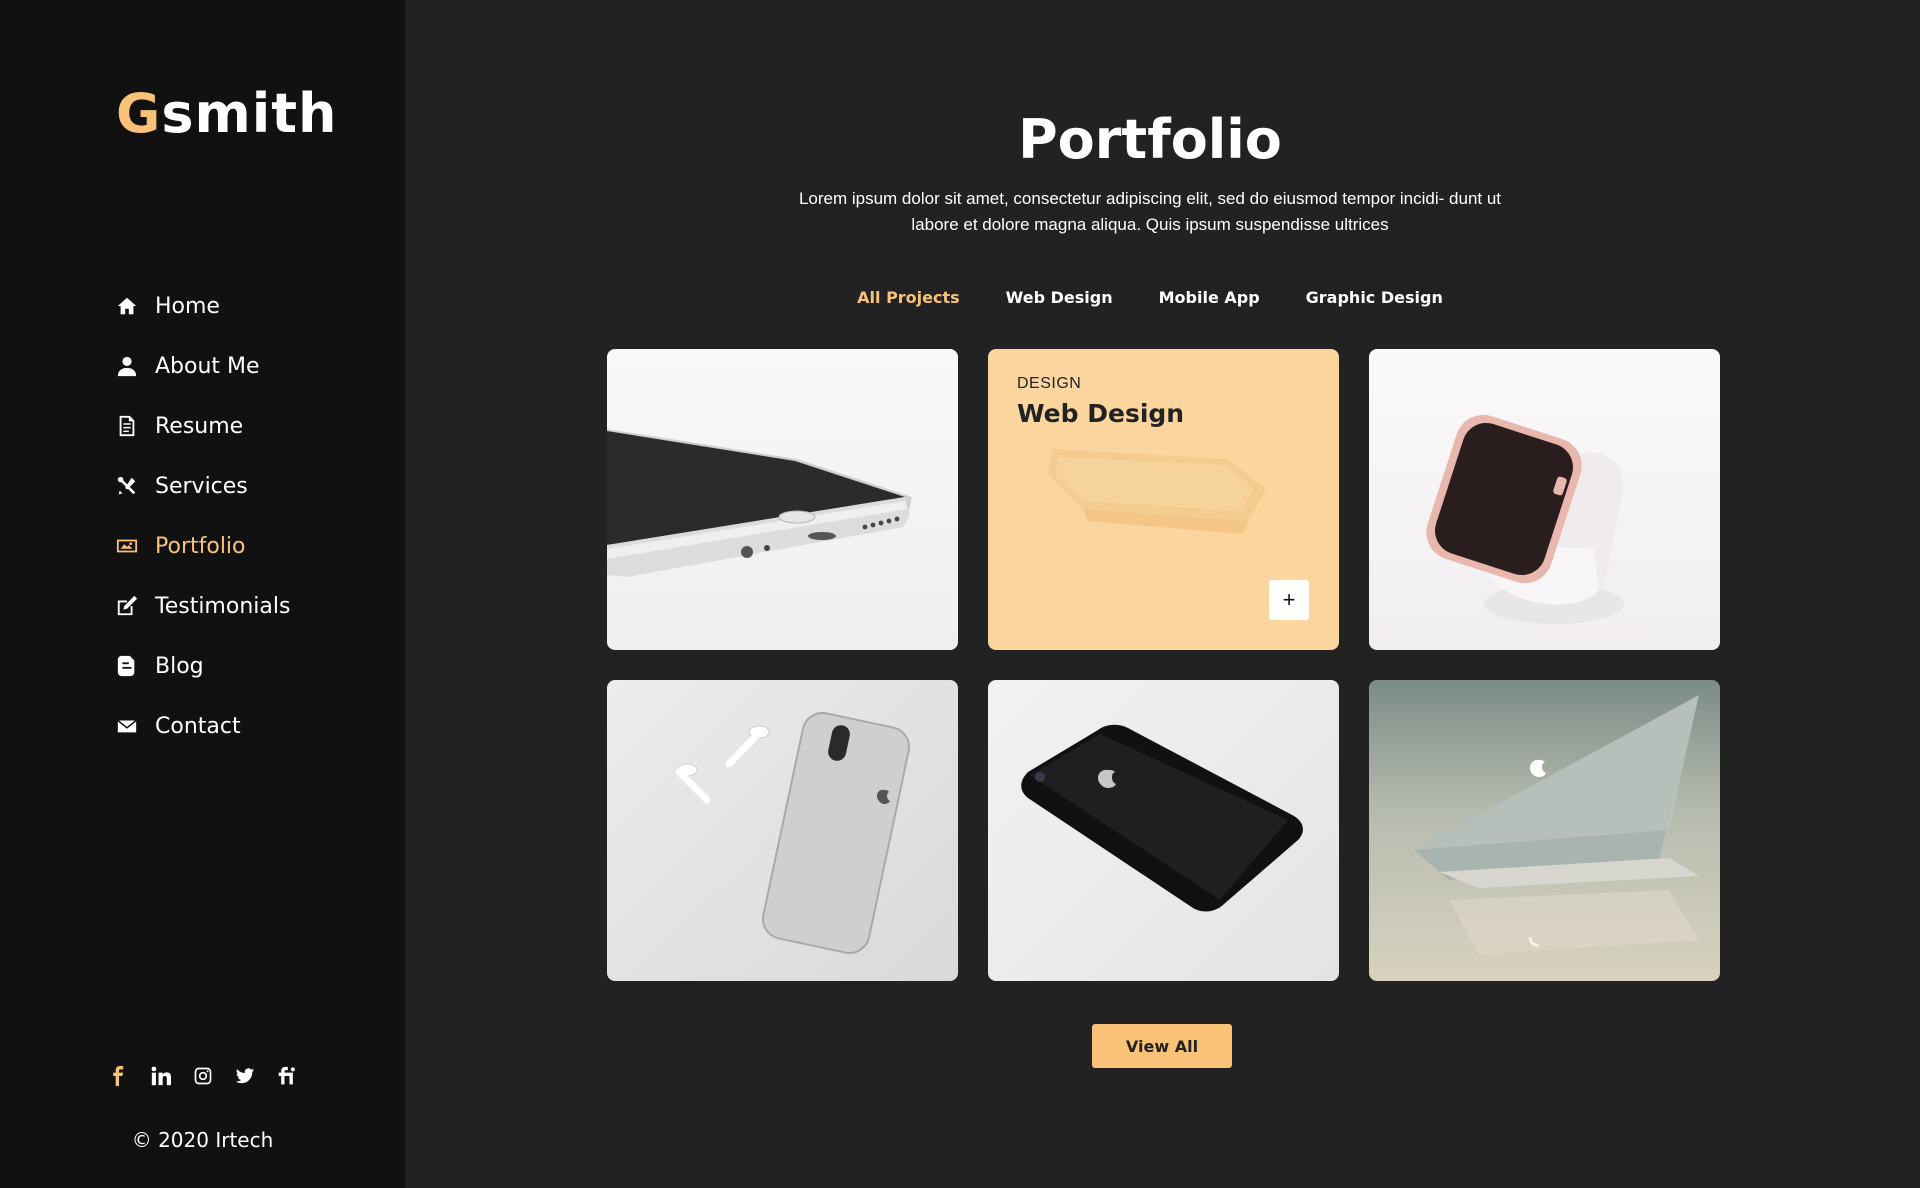 The height and width of the screenshot is (1188, 1920). I want to click on iphone-silver-image, so click(759, 503).